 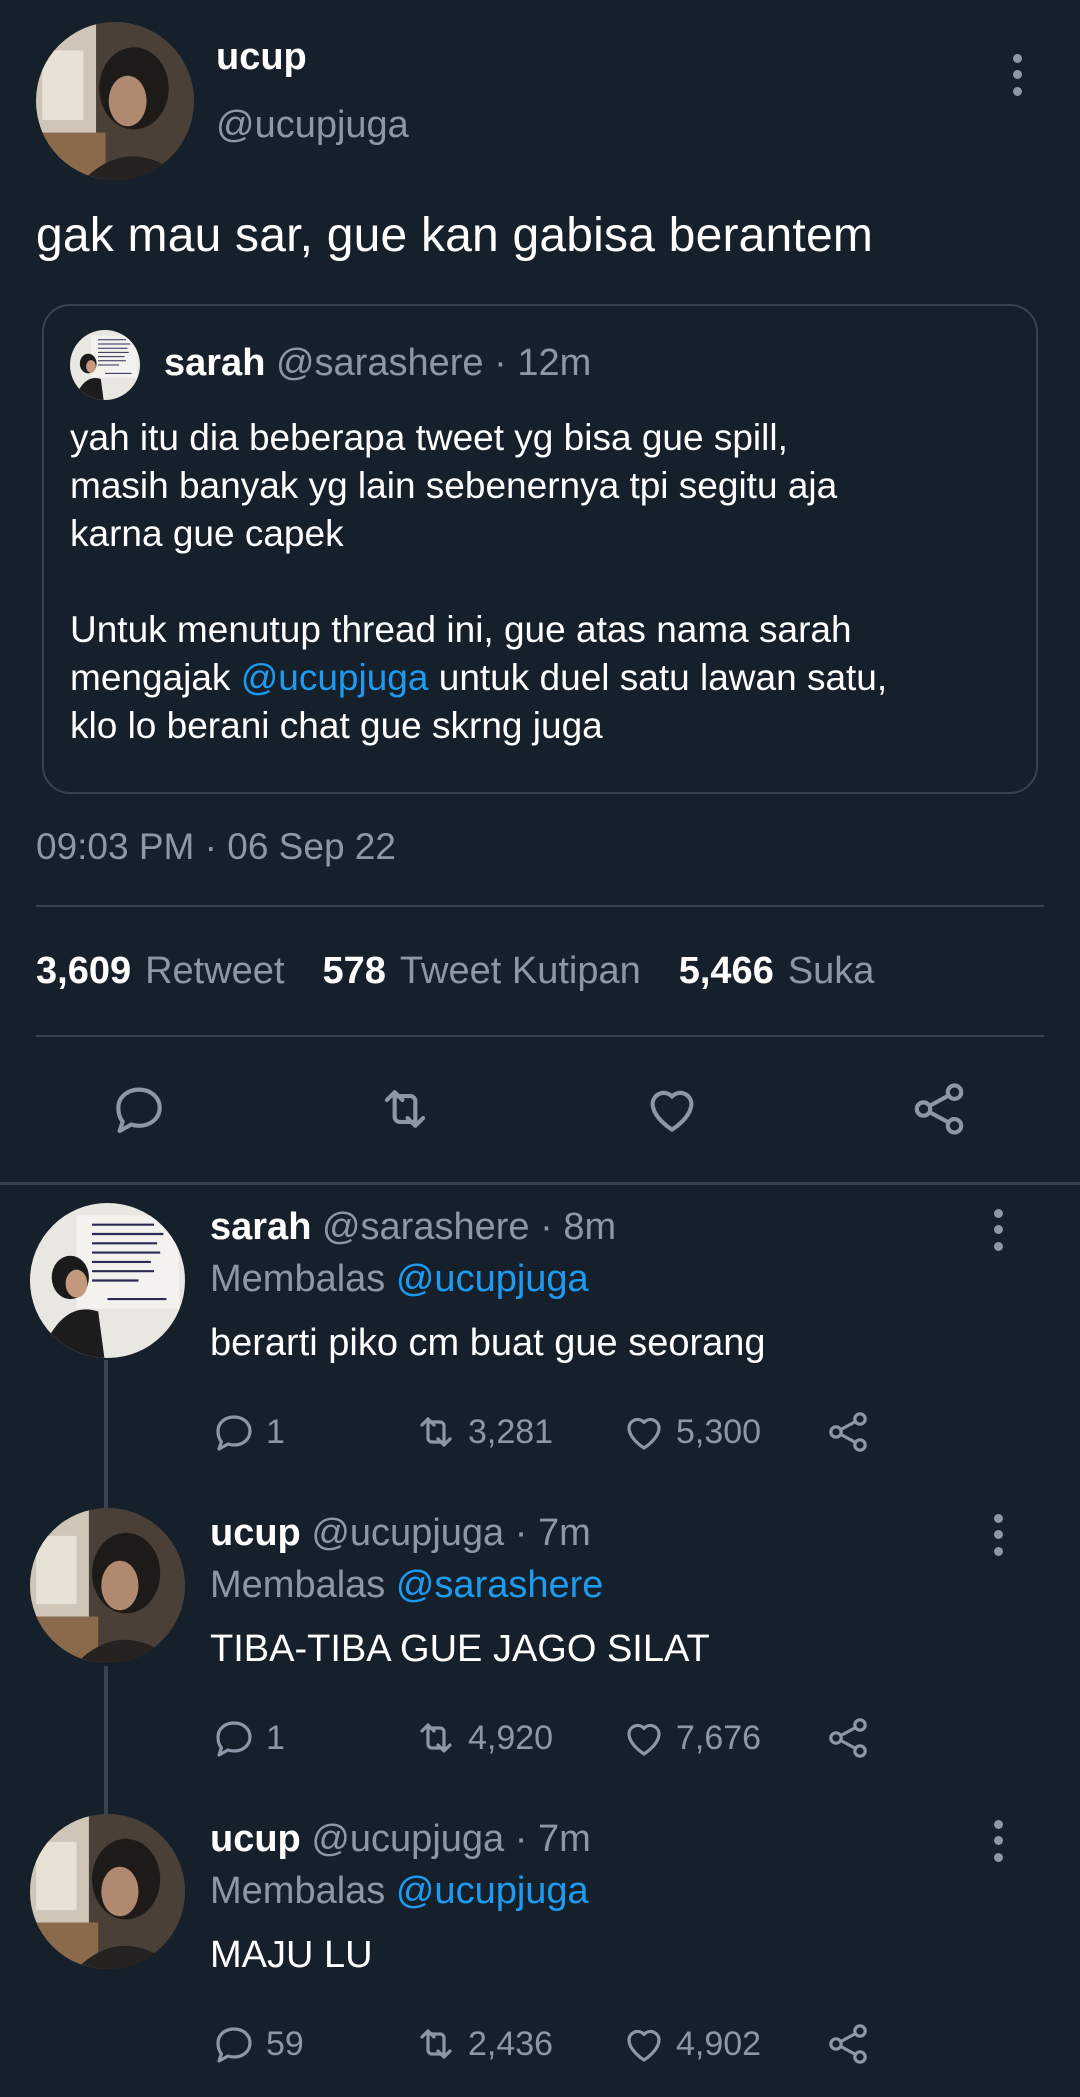 What do you see at coordinates (719, 2043) in the screenshot?
I see `like-count: 4,902` at bounding box center [719, 2043].